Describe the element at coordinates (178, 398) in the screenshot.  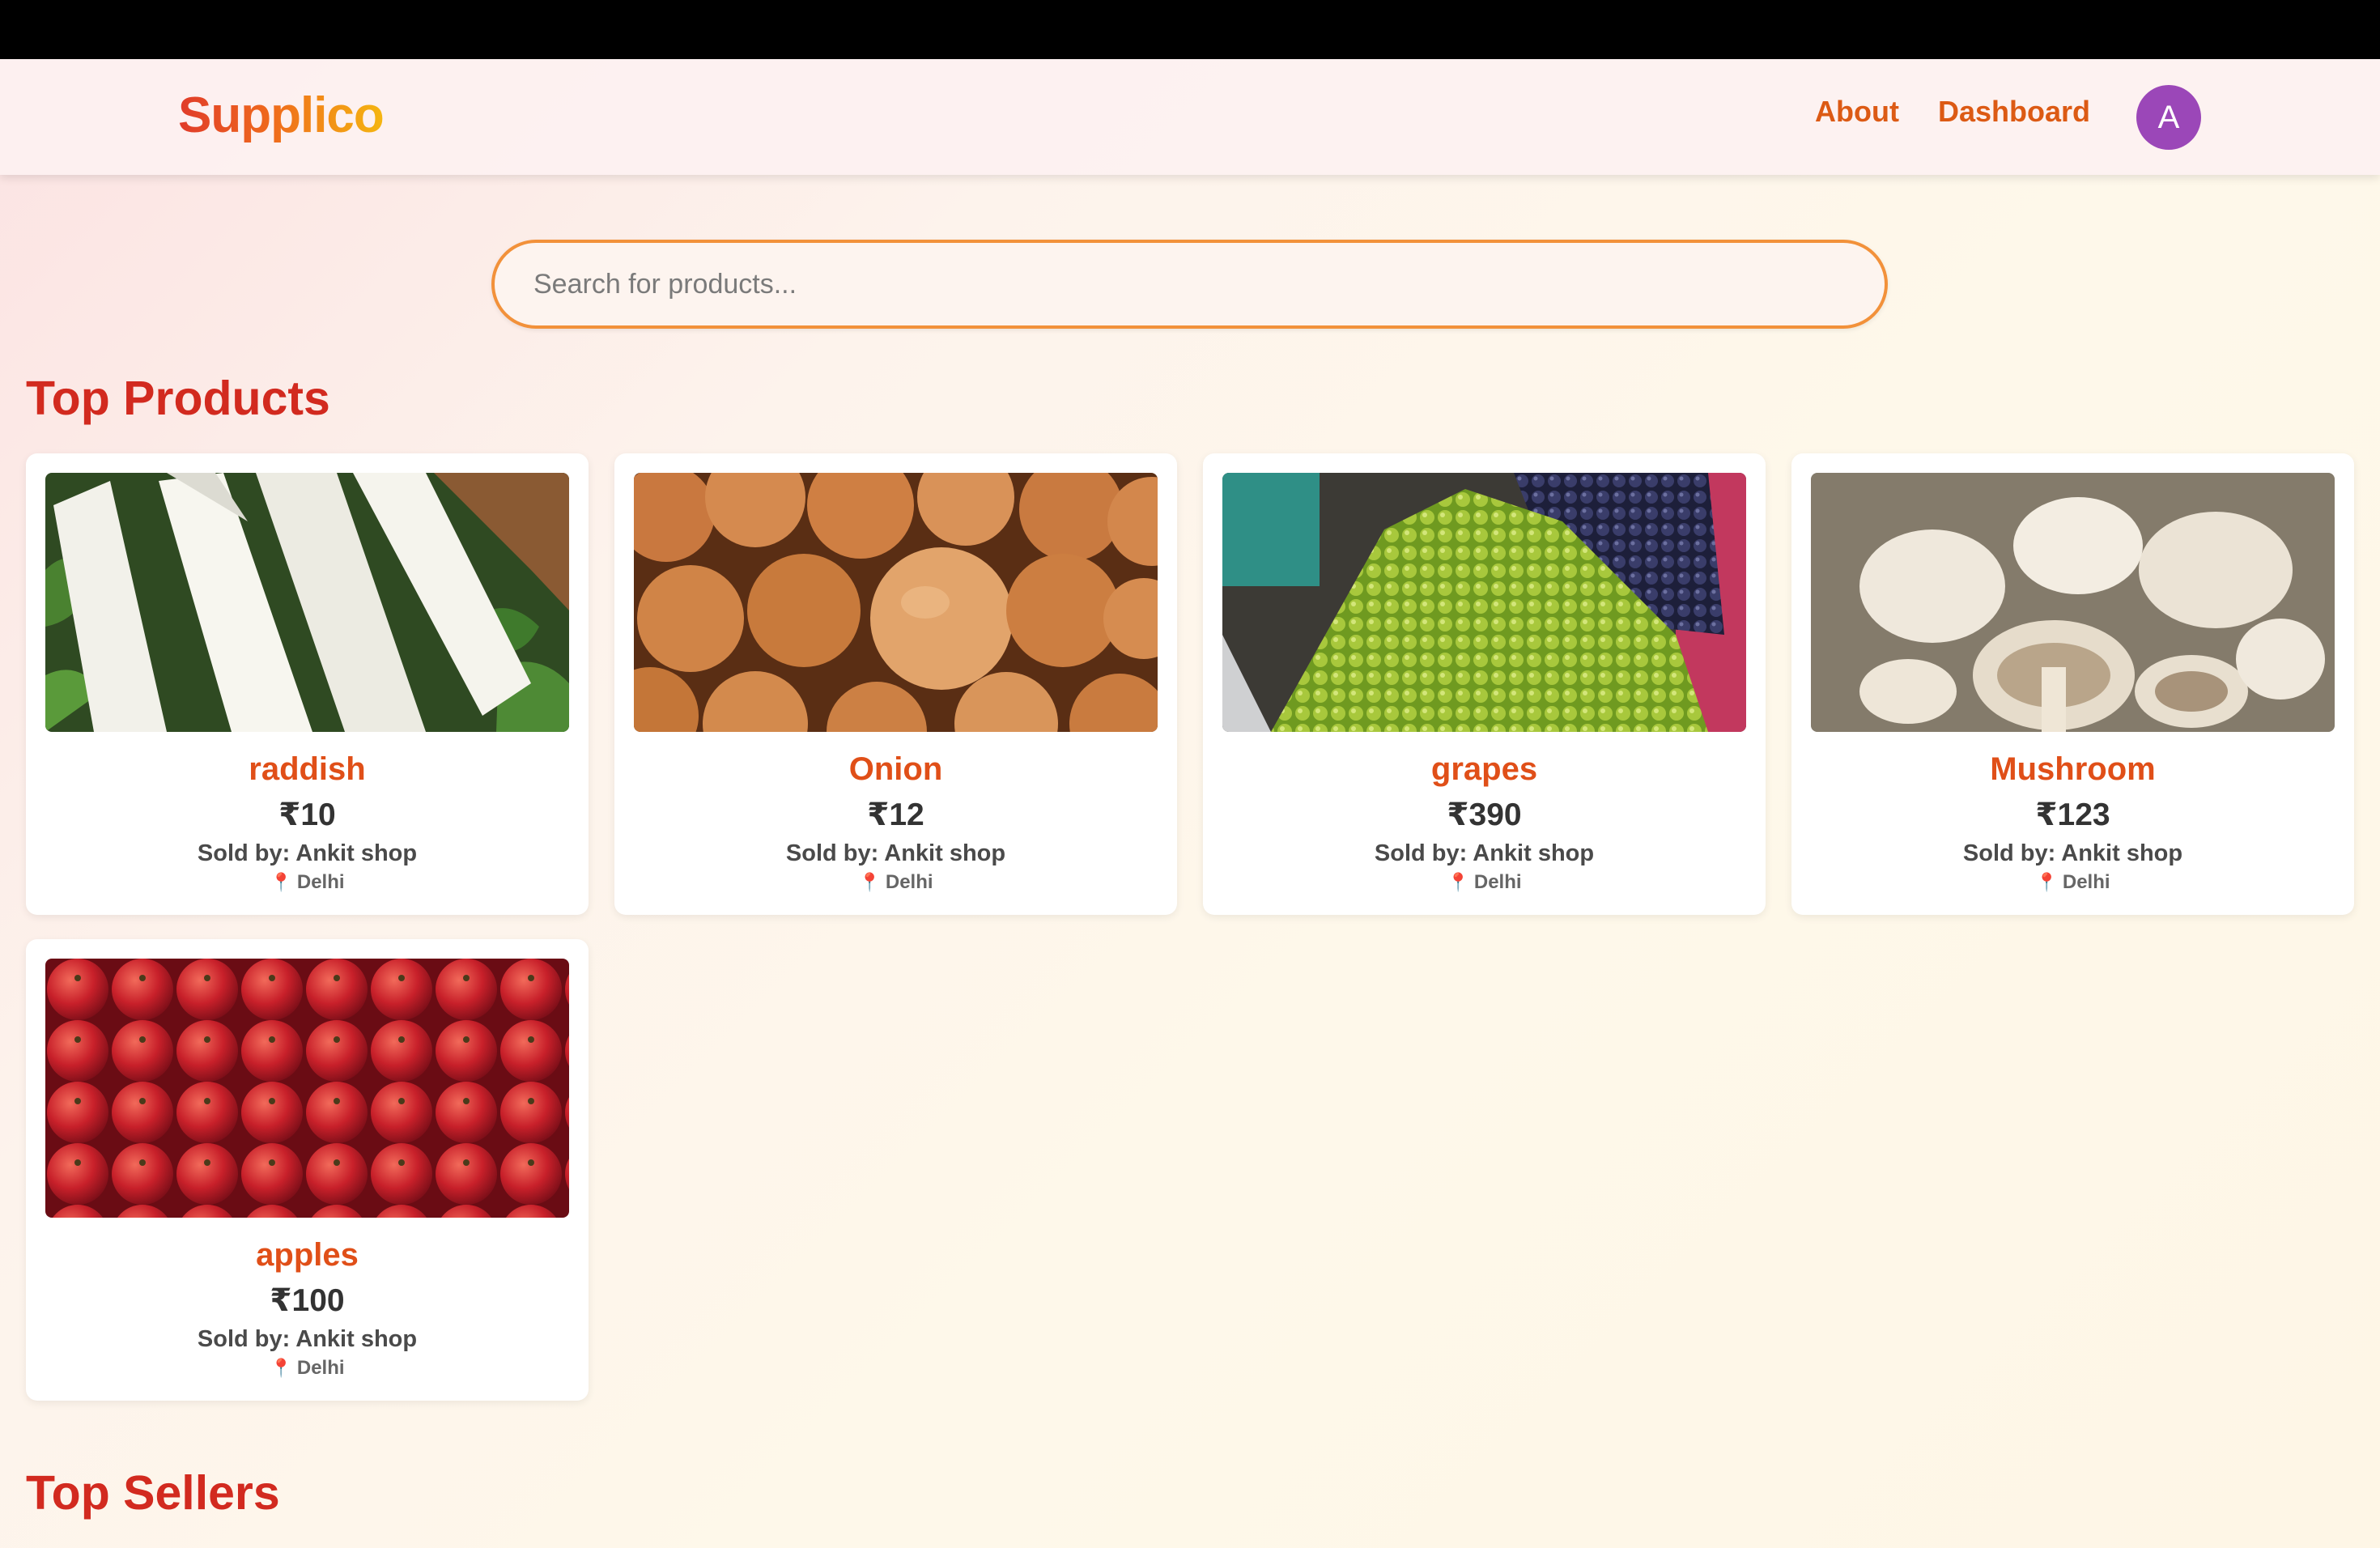
I see `top-products-title: Top Products` at that location.